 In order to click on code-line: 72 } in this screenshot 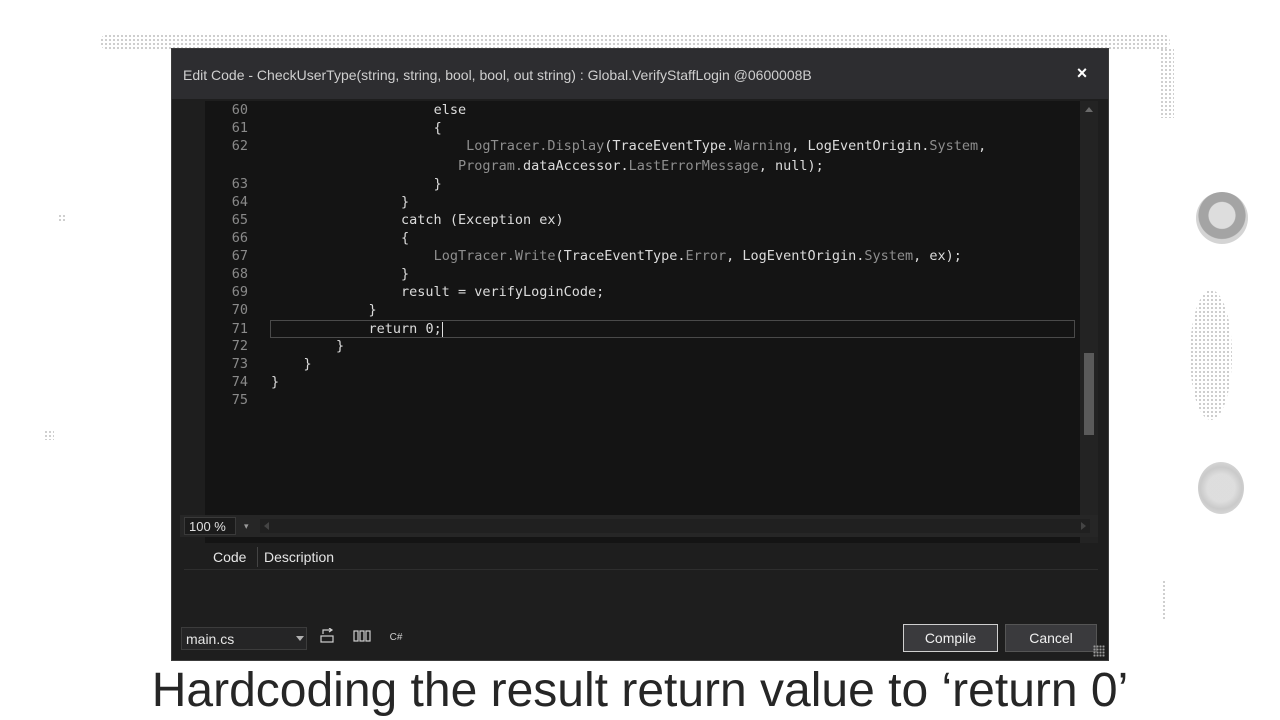, I will do `click(640, 346)`.